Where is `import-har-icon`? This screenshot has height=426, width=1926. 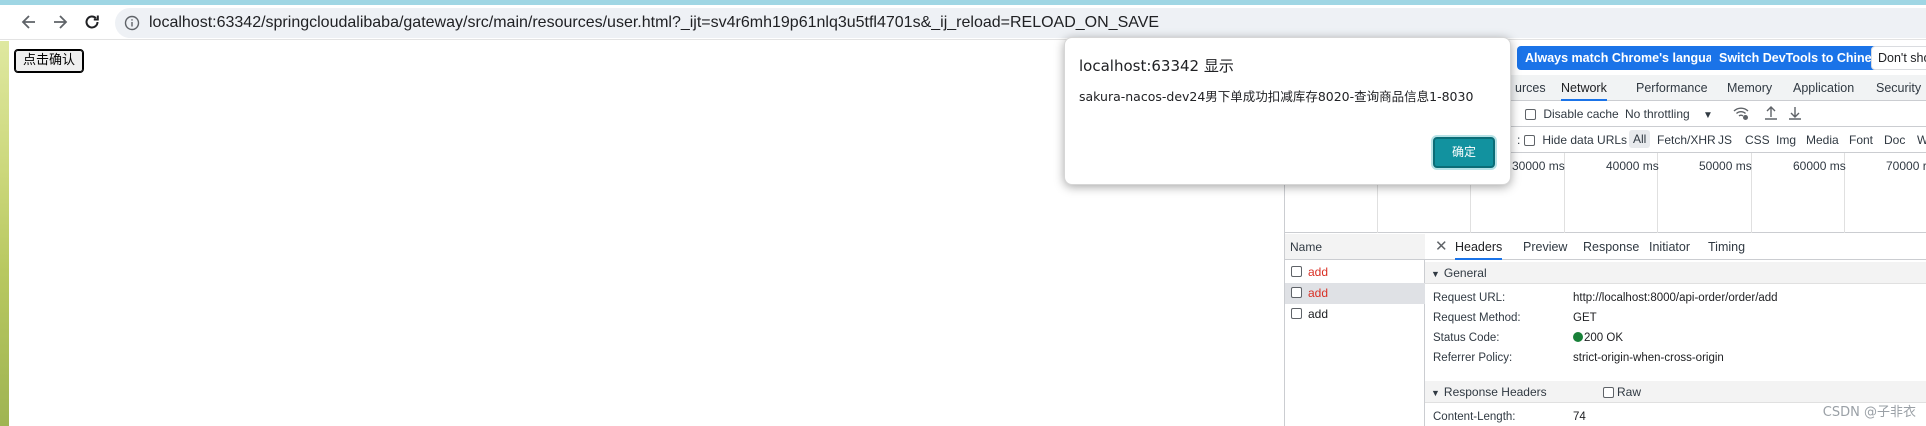 import-har-icon is located at coordinates (1771, 114).